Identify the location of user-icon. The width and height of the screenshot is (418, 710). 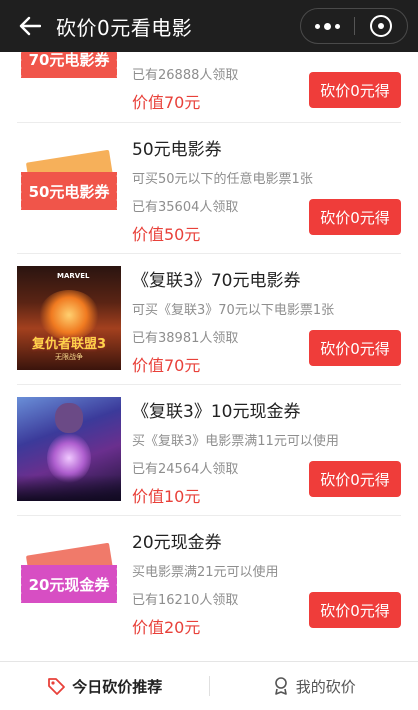
(281, 686).